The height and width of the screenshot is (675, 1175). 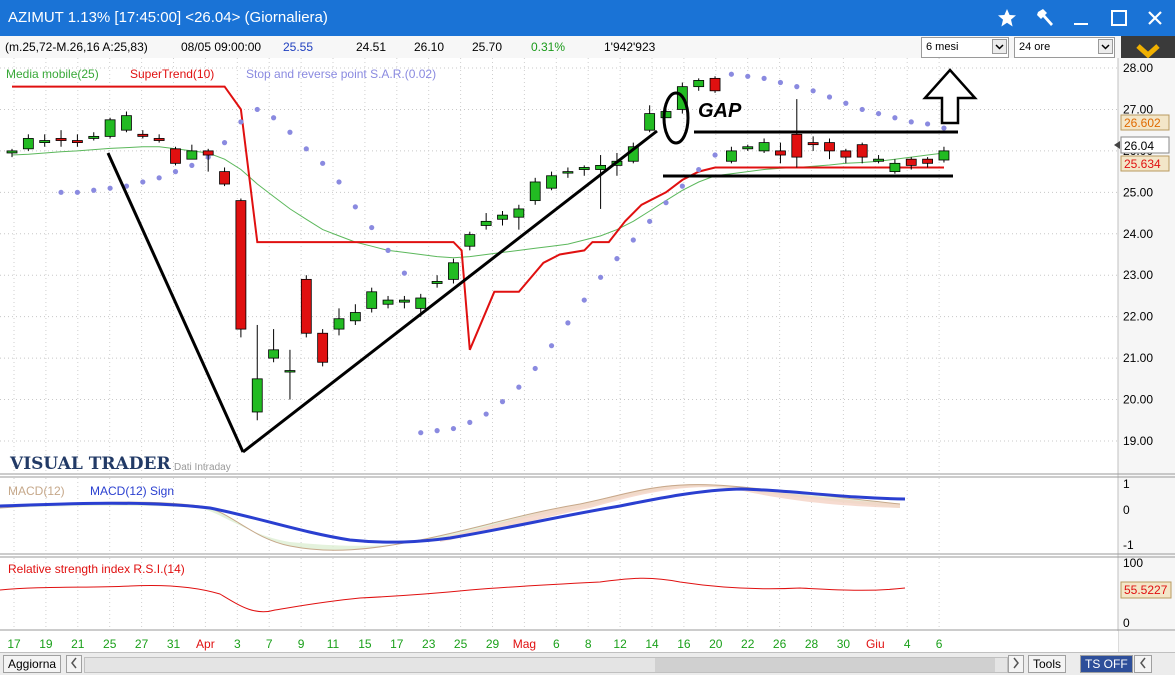 I want to click on ma-info: (m.25,72-M.26,16 A:25,83), so click(x=76, y=47).